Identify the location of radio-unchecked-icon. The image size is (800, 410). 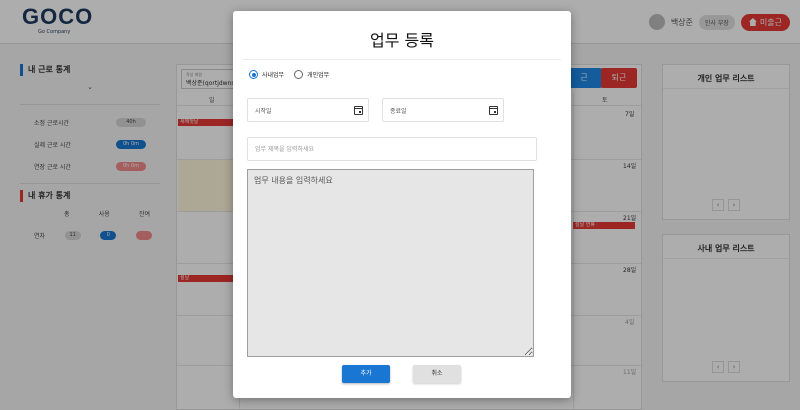
(299, 74).